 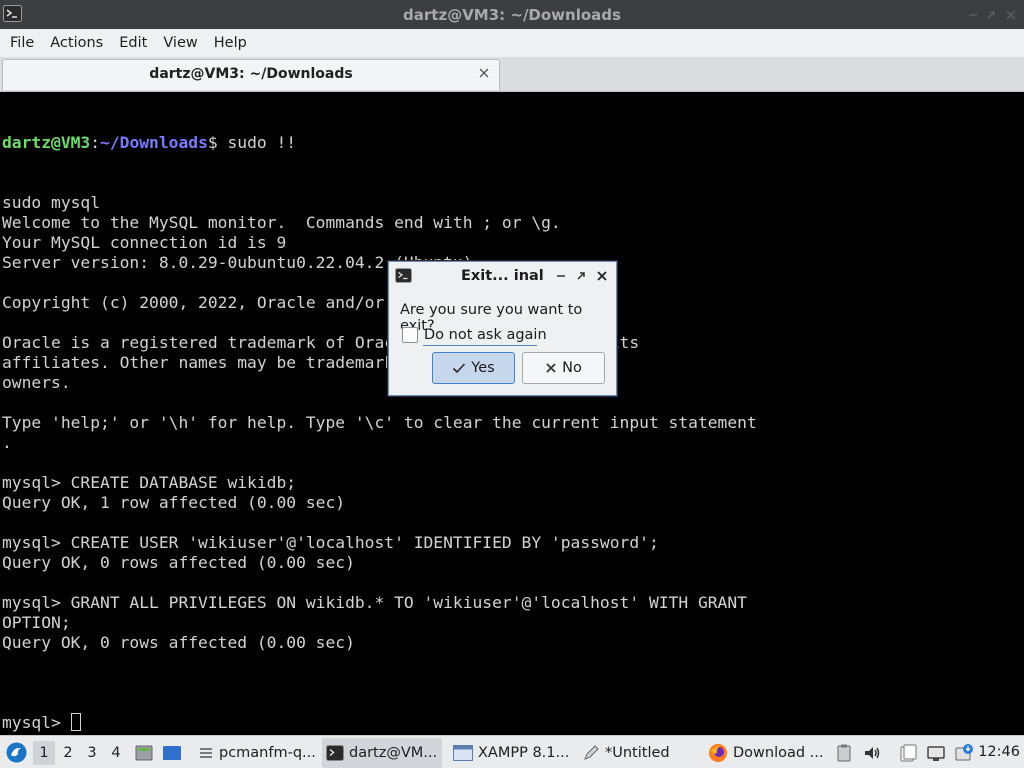 I want to click on tab-close-icon, so click(x=484, y=73).